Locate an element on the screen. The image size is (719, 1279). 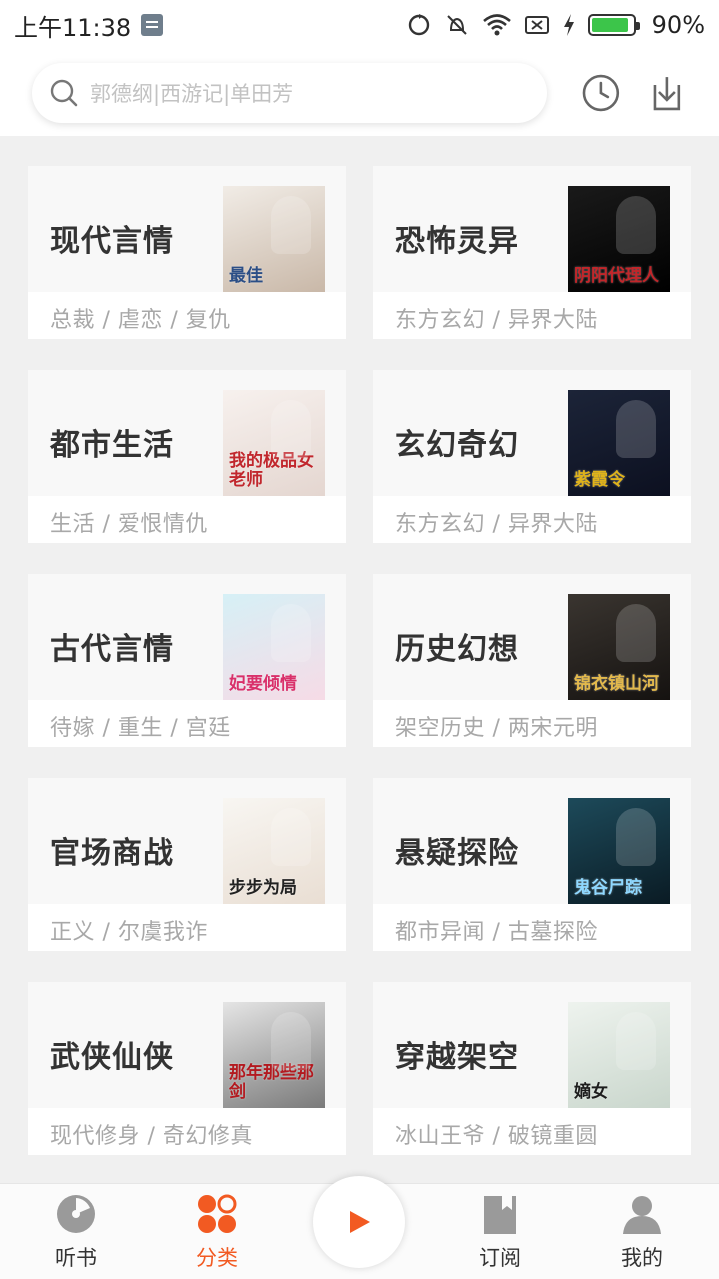
category-tags: 现代修身 / 奇幻修真 is located at coordinates (151, 1136).